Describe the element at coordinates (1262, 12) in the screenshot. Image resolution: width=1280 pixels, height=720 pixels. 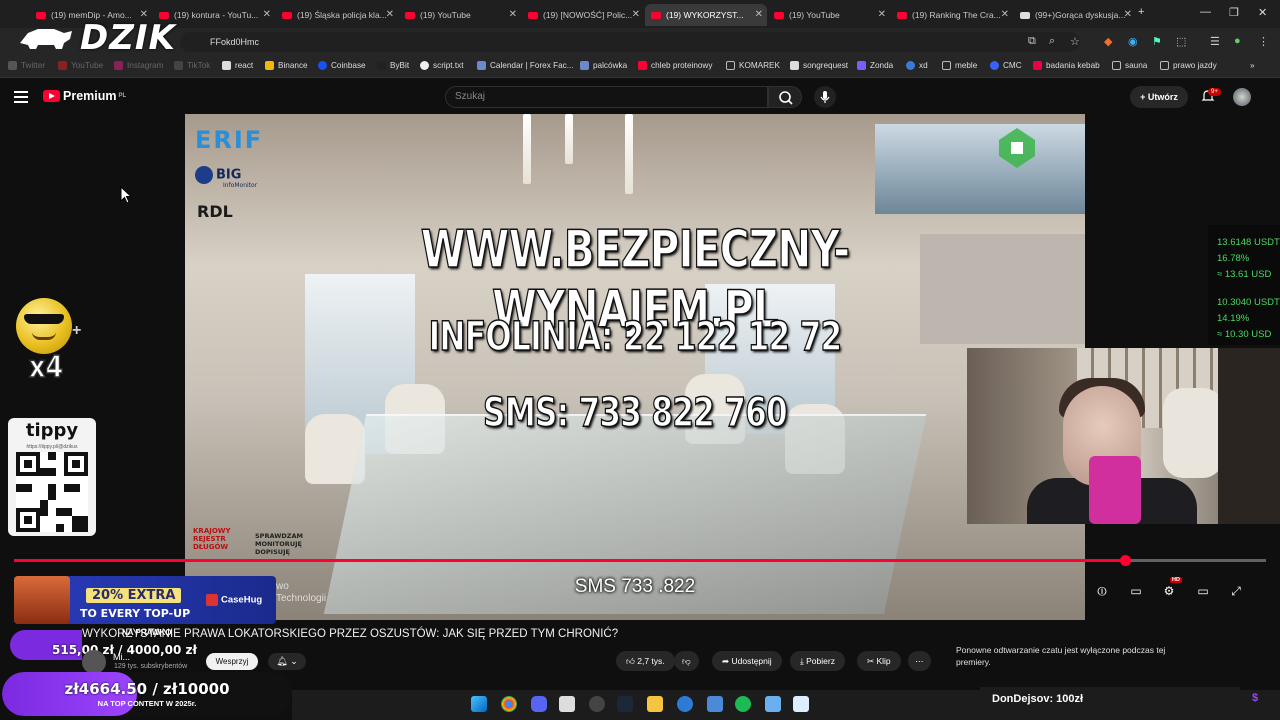
I see `close-window-icon: ✕` at that location.